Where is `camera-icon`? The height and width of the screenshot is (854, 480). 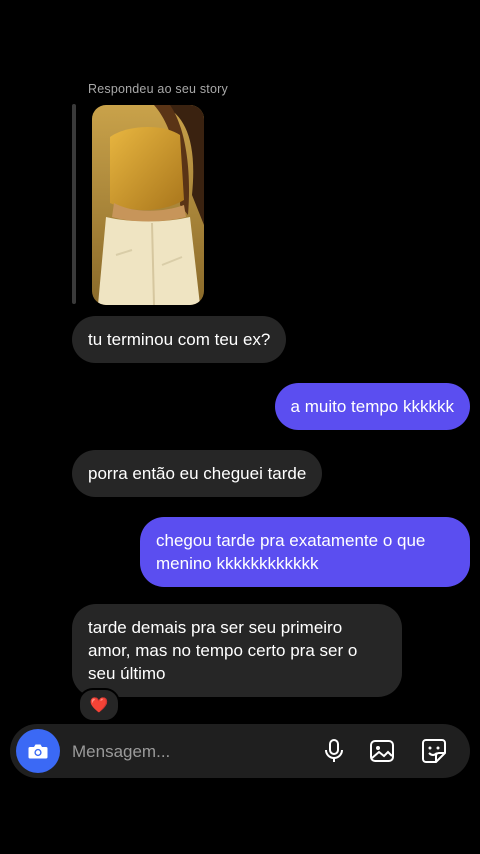 camera-icon is located at coordinates (38, 751).